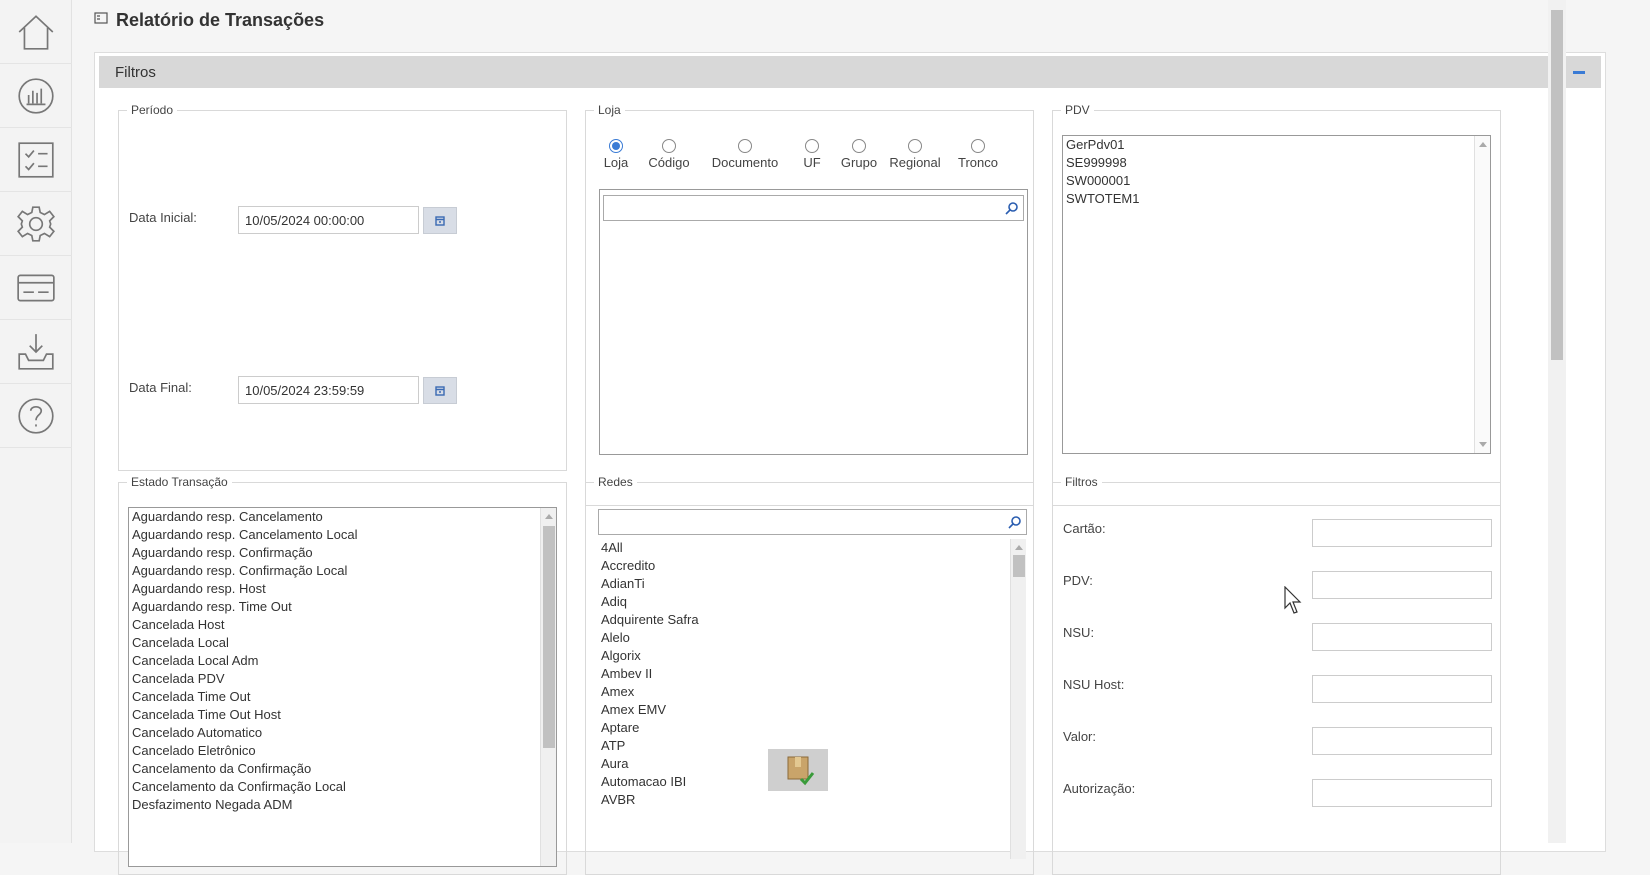 The height and width of the screenshot is (875, 1650). What do you see at coordinates (334, 535) in the screenshot?
I see `estado-list-item: Aguardando resp. Cancelamento Local` at bounding box center [334, 535].